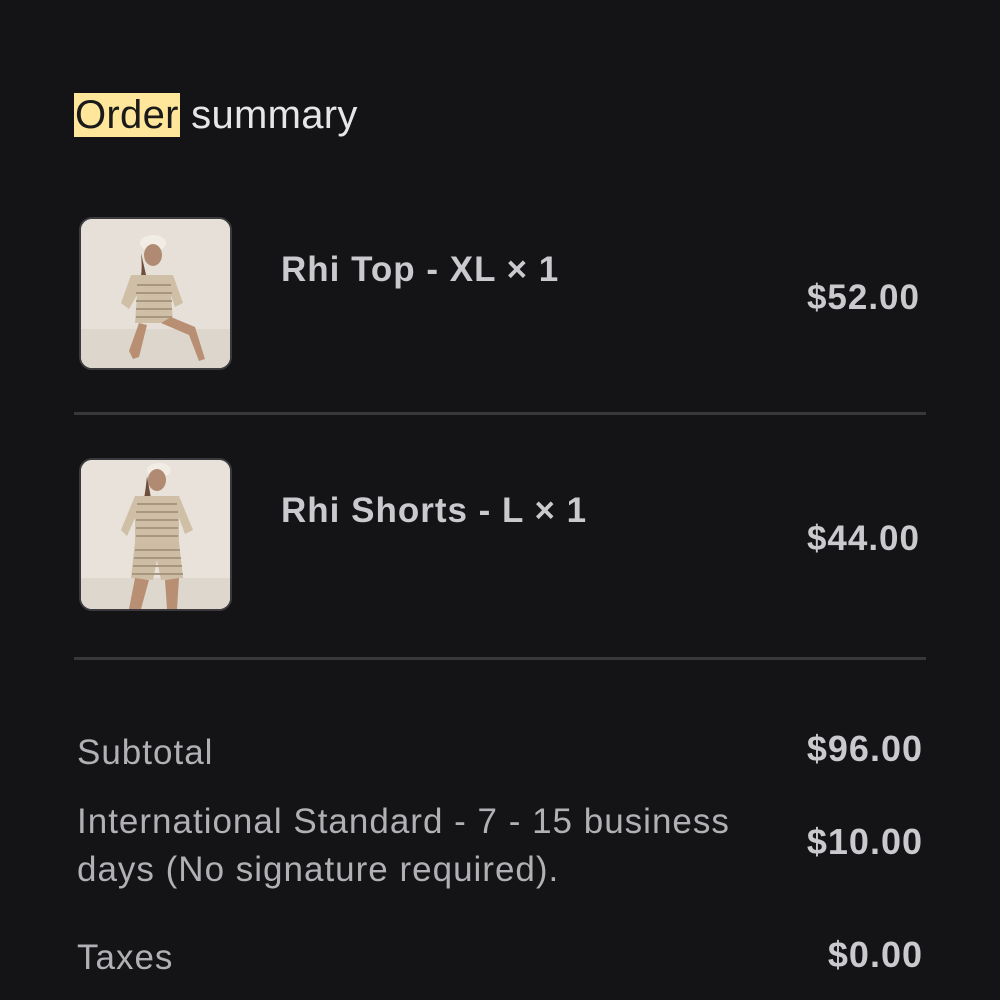  I want to click on page-title: Order summary, so click(216, 115).